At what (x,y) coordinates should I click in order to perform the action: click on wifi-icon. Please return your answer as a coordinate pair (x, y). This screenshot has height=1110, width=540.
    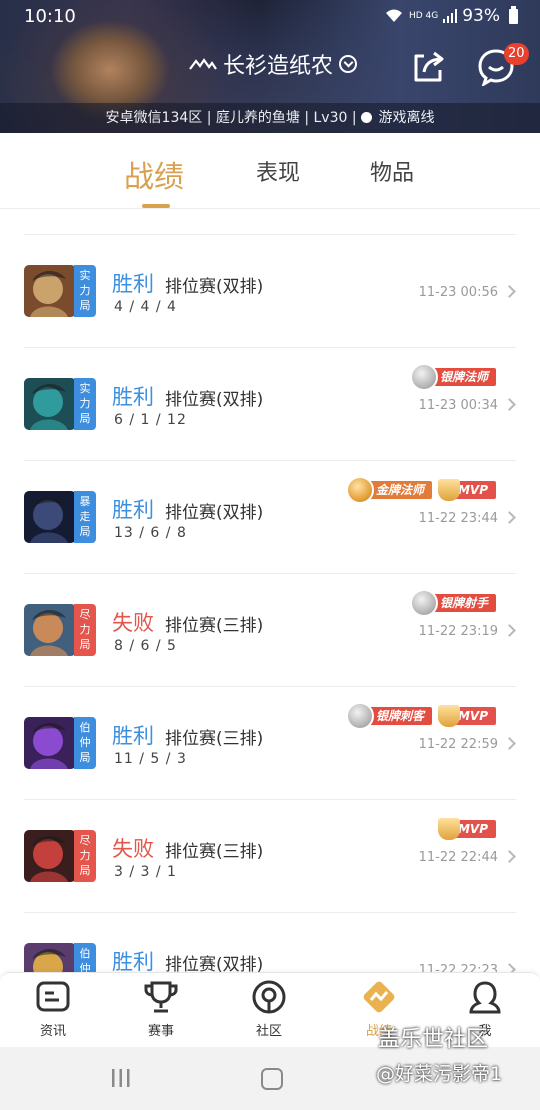
    Looking at the image, I should click on (393, 15).